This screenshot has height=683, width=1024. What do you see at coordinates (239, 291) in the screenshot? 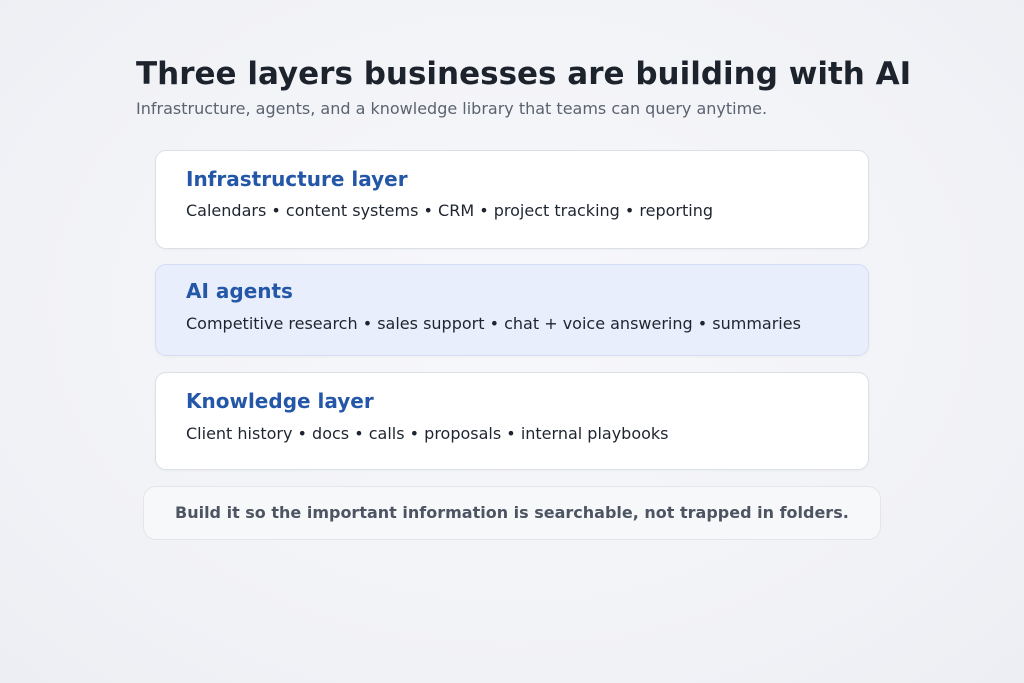
I see `ai-agents-title: AI agents` at bounding box center [239, 291].